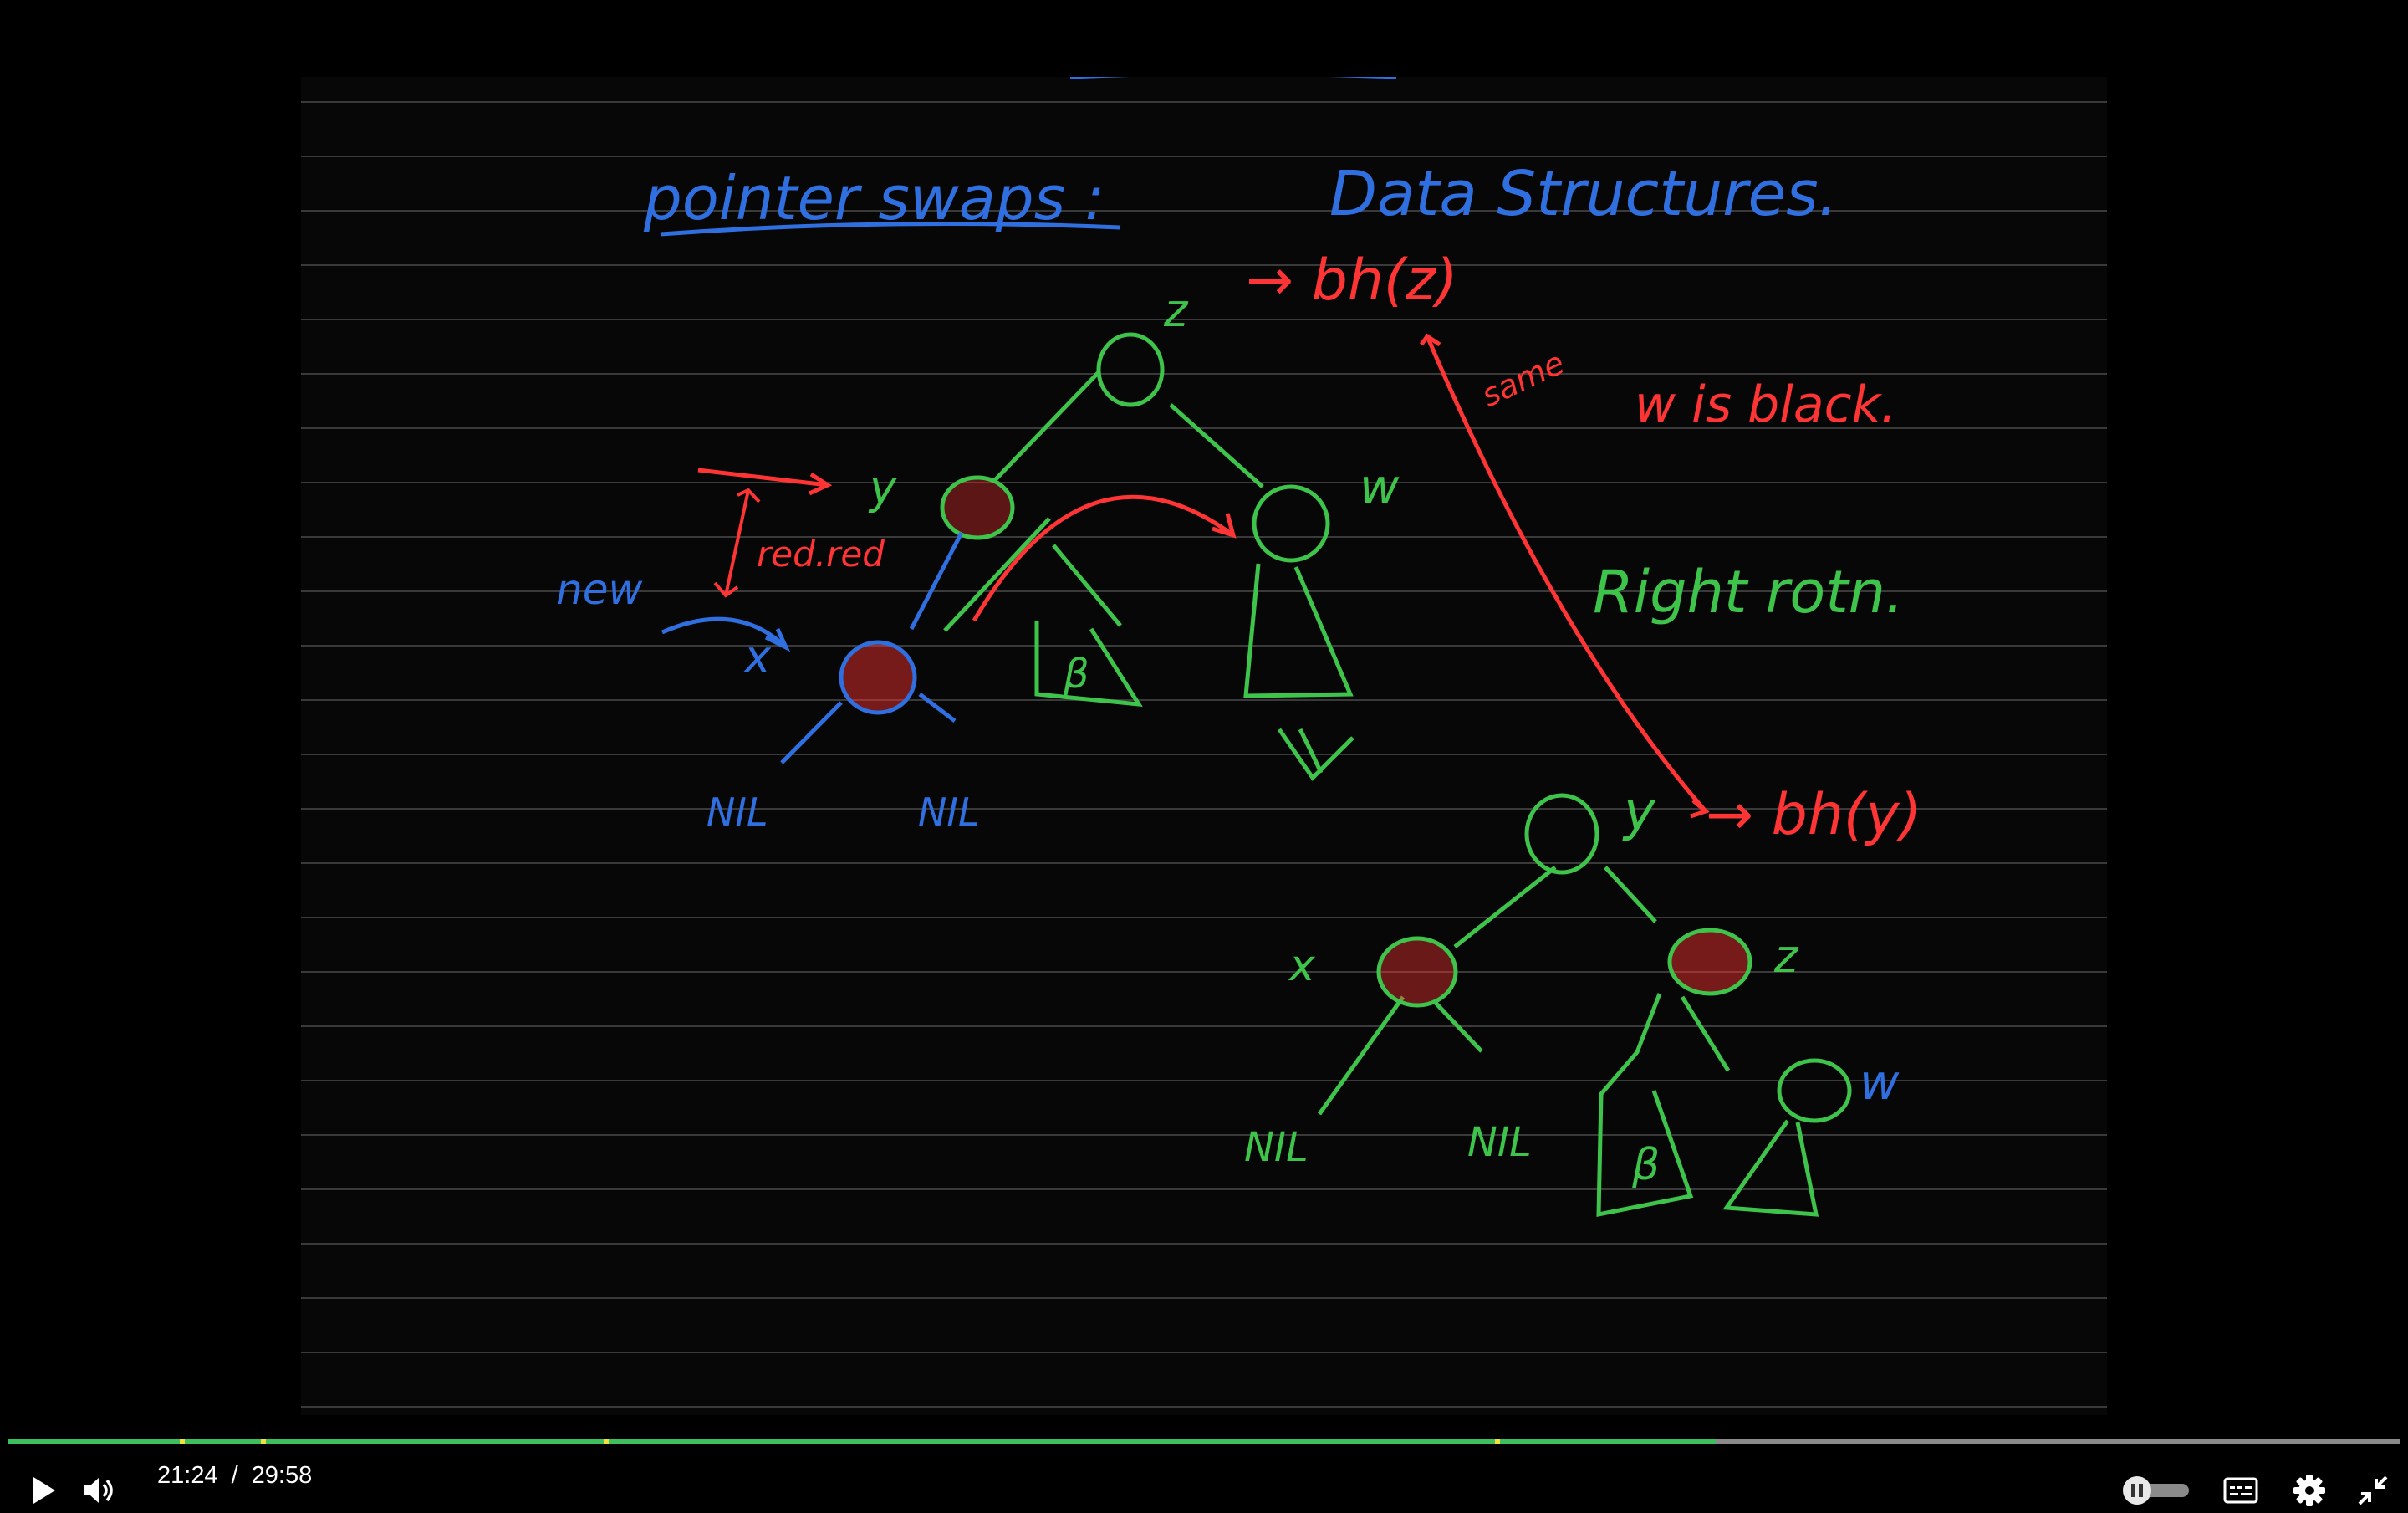 The height and width of the screenshot is (1513, 2408). I want to click on node-x-new, so click(878, 677).